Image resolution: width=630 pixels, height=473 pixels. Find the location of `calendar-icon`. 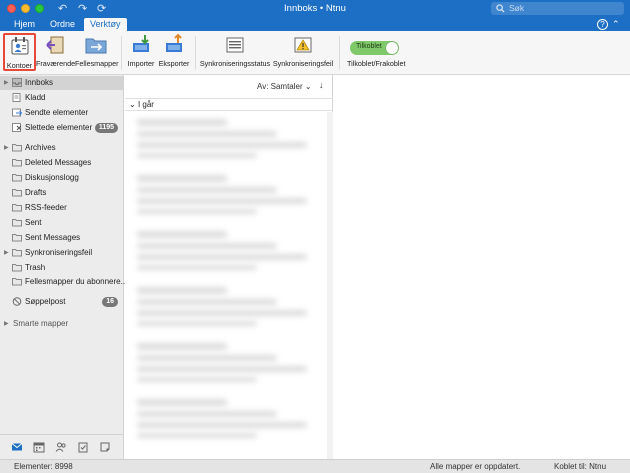

calendar-icon is located at coordinates (39, 447).